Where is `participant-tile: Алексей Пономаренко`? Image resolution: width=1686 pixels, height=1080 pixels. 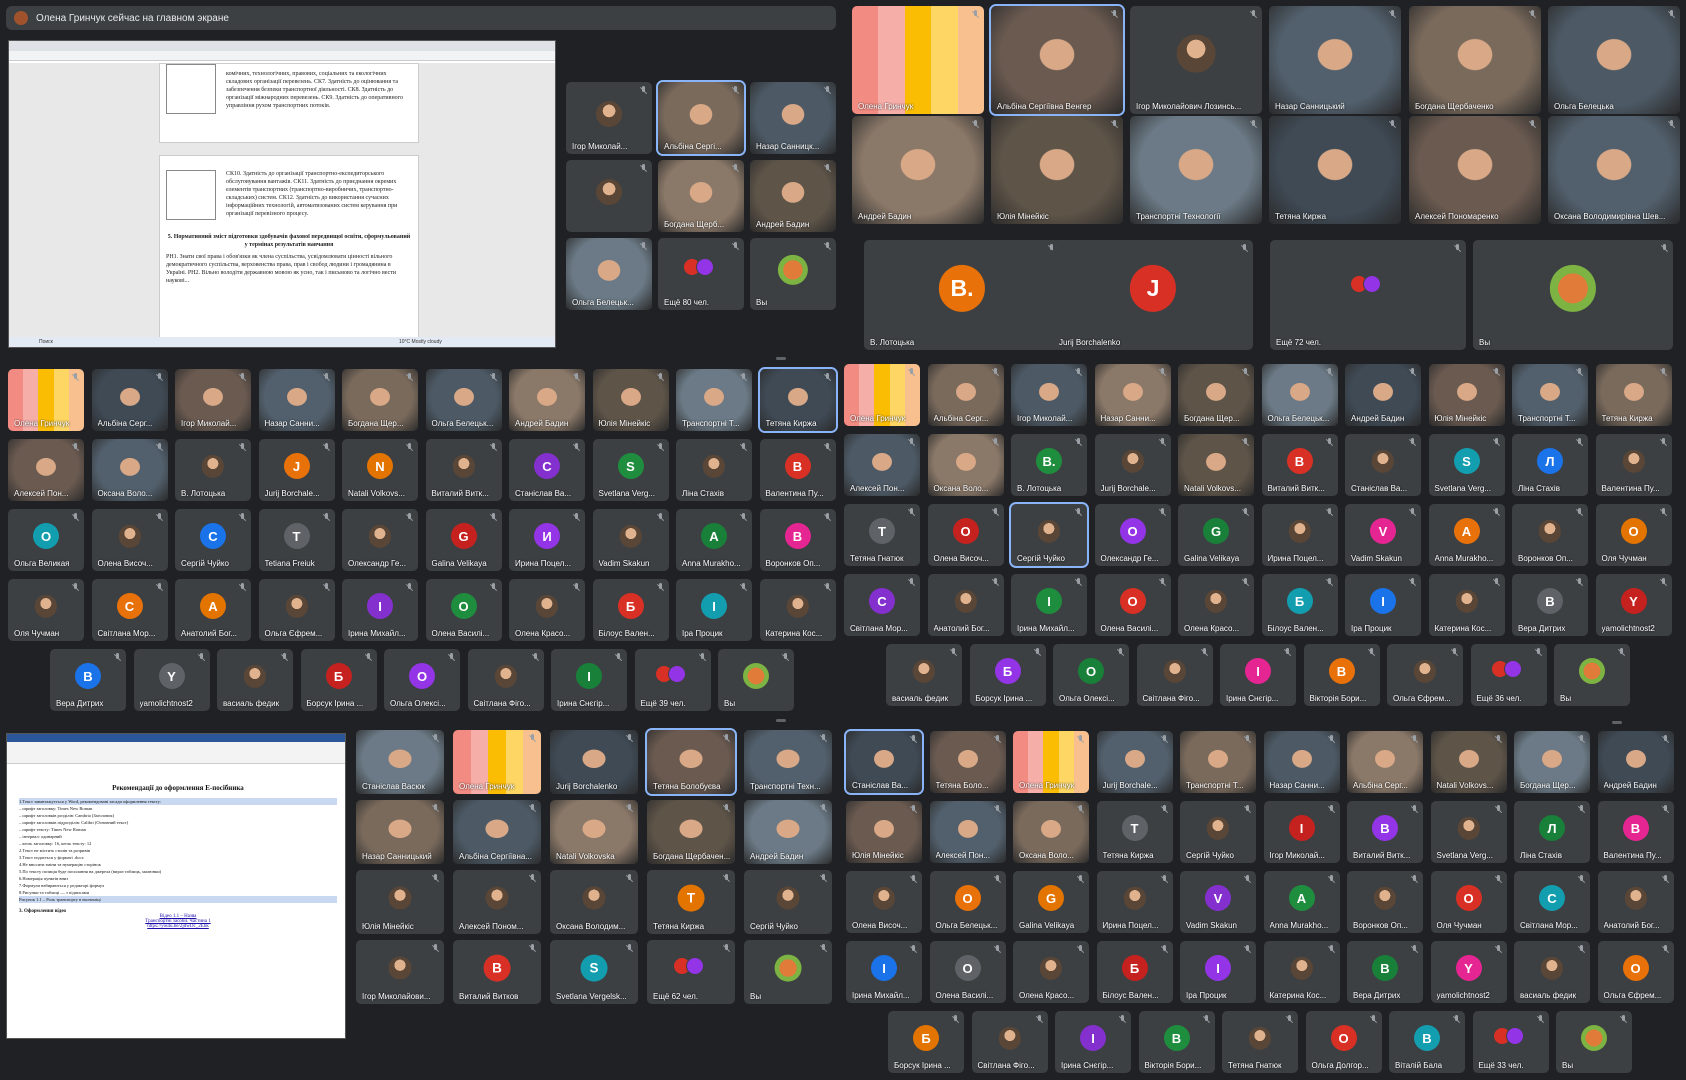 participant-tile: Алексей Пономаренко is located at coordinates (1475, 170).